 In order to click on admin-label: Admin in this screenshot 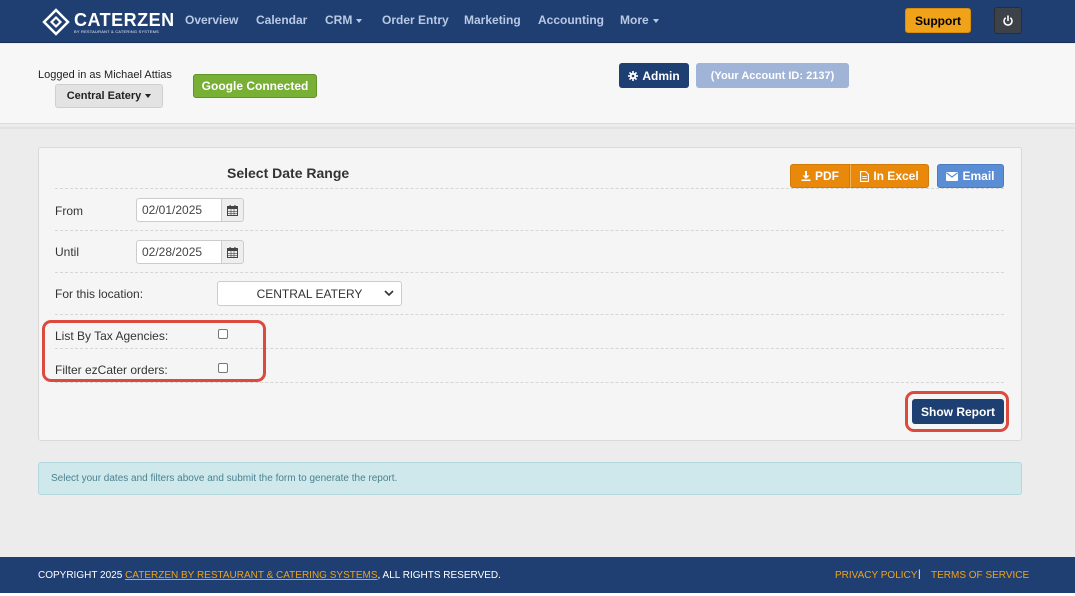, I will do `click(661, 75)`.